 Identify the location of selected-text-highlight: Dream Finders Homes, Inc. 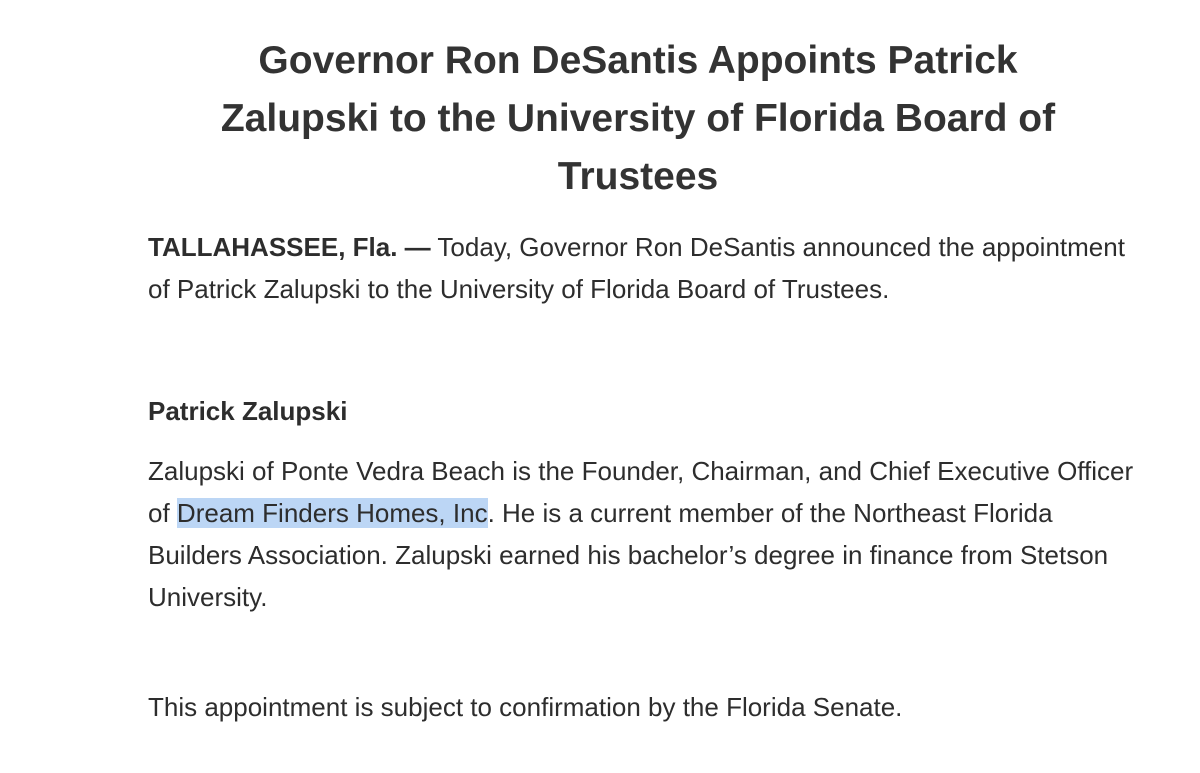
(332, 513).